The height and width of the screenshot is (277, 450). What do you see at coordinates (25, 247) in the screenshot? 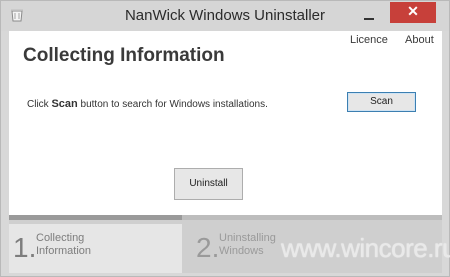
I see `step-number: 1.` at bounding box center [25, 247].